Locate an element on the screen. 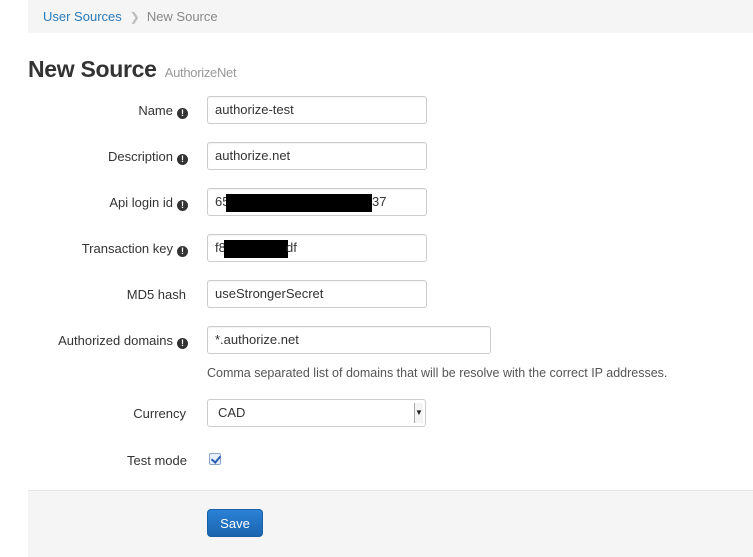 The height and width of the screenshot is (557, 753). md5-hash-label: MD5 hash is located at coordinates (156, 294).